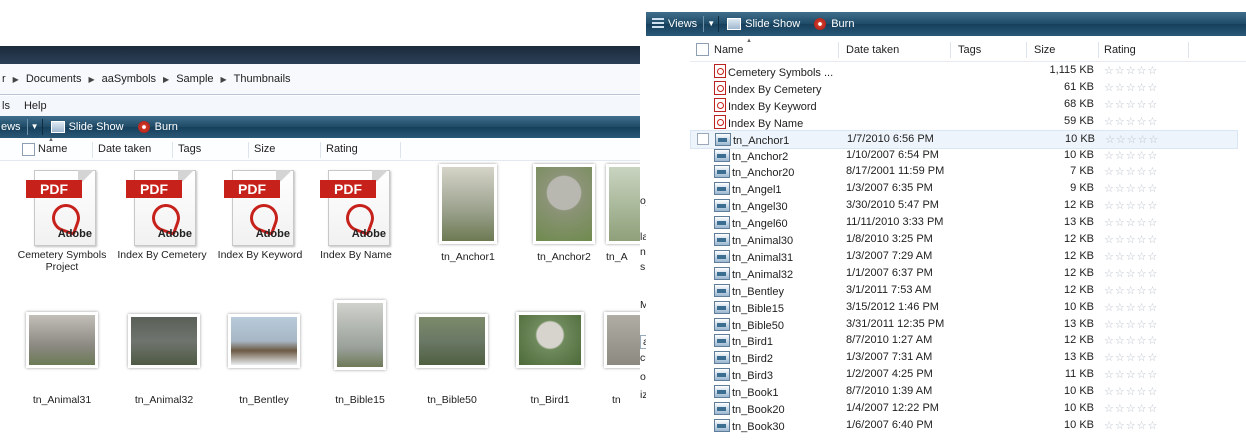 Image resolution: width=1246 pixels, height=441 pixels. What do you see at coordinates (749, 425) in the screenshot?
I see `file-name-cell: tn_Book30` at bounding box center [749, 425].